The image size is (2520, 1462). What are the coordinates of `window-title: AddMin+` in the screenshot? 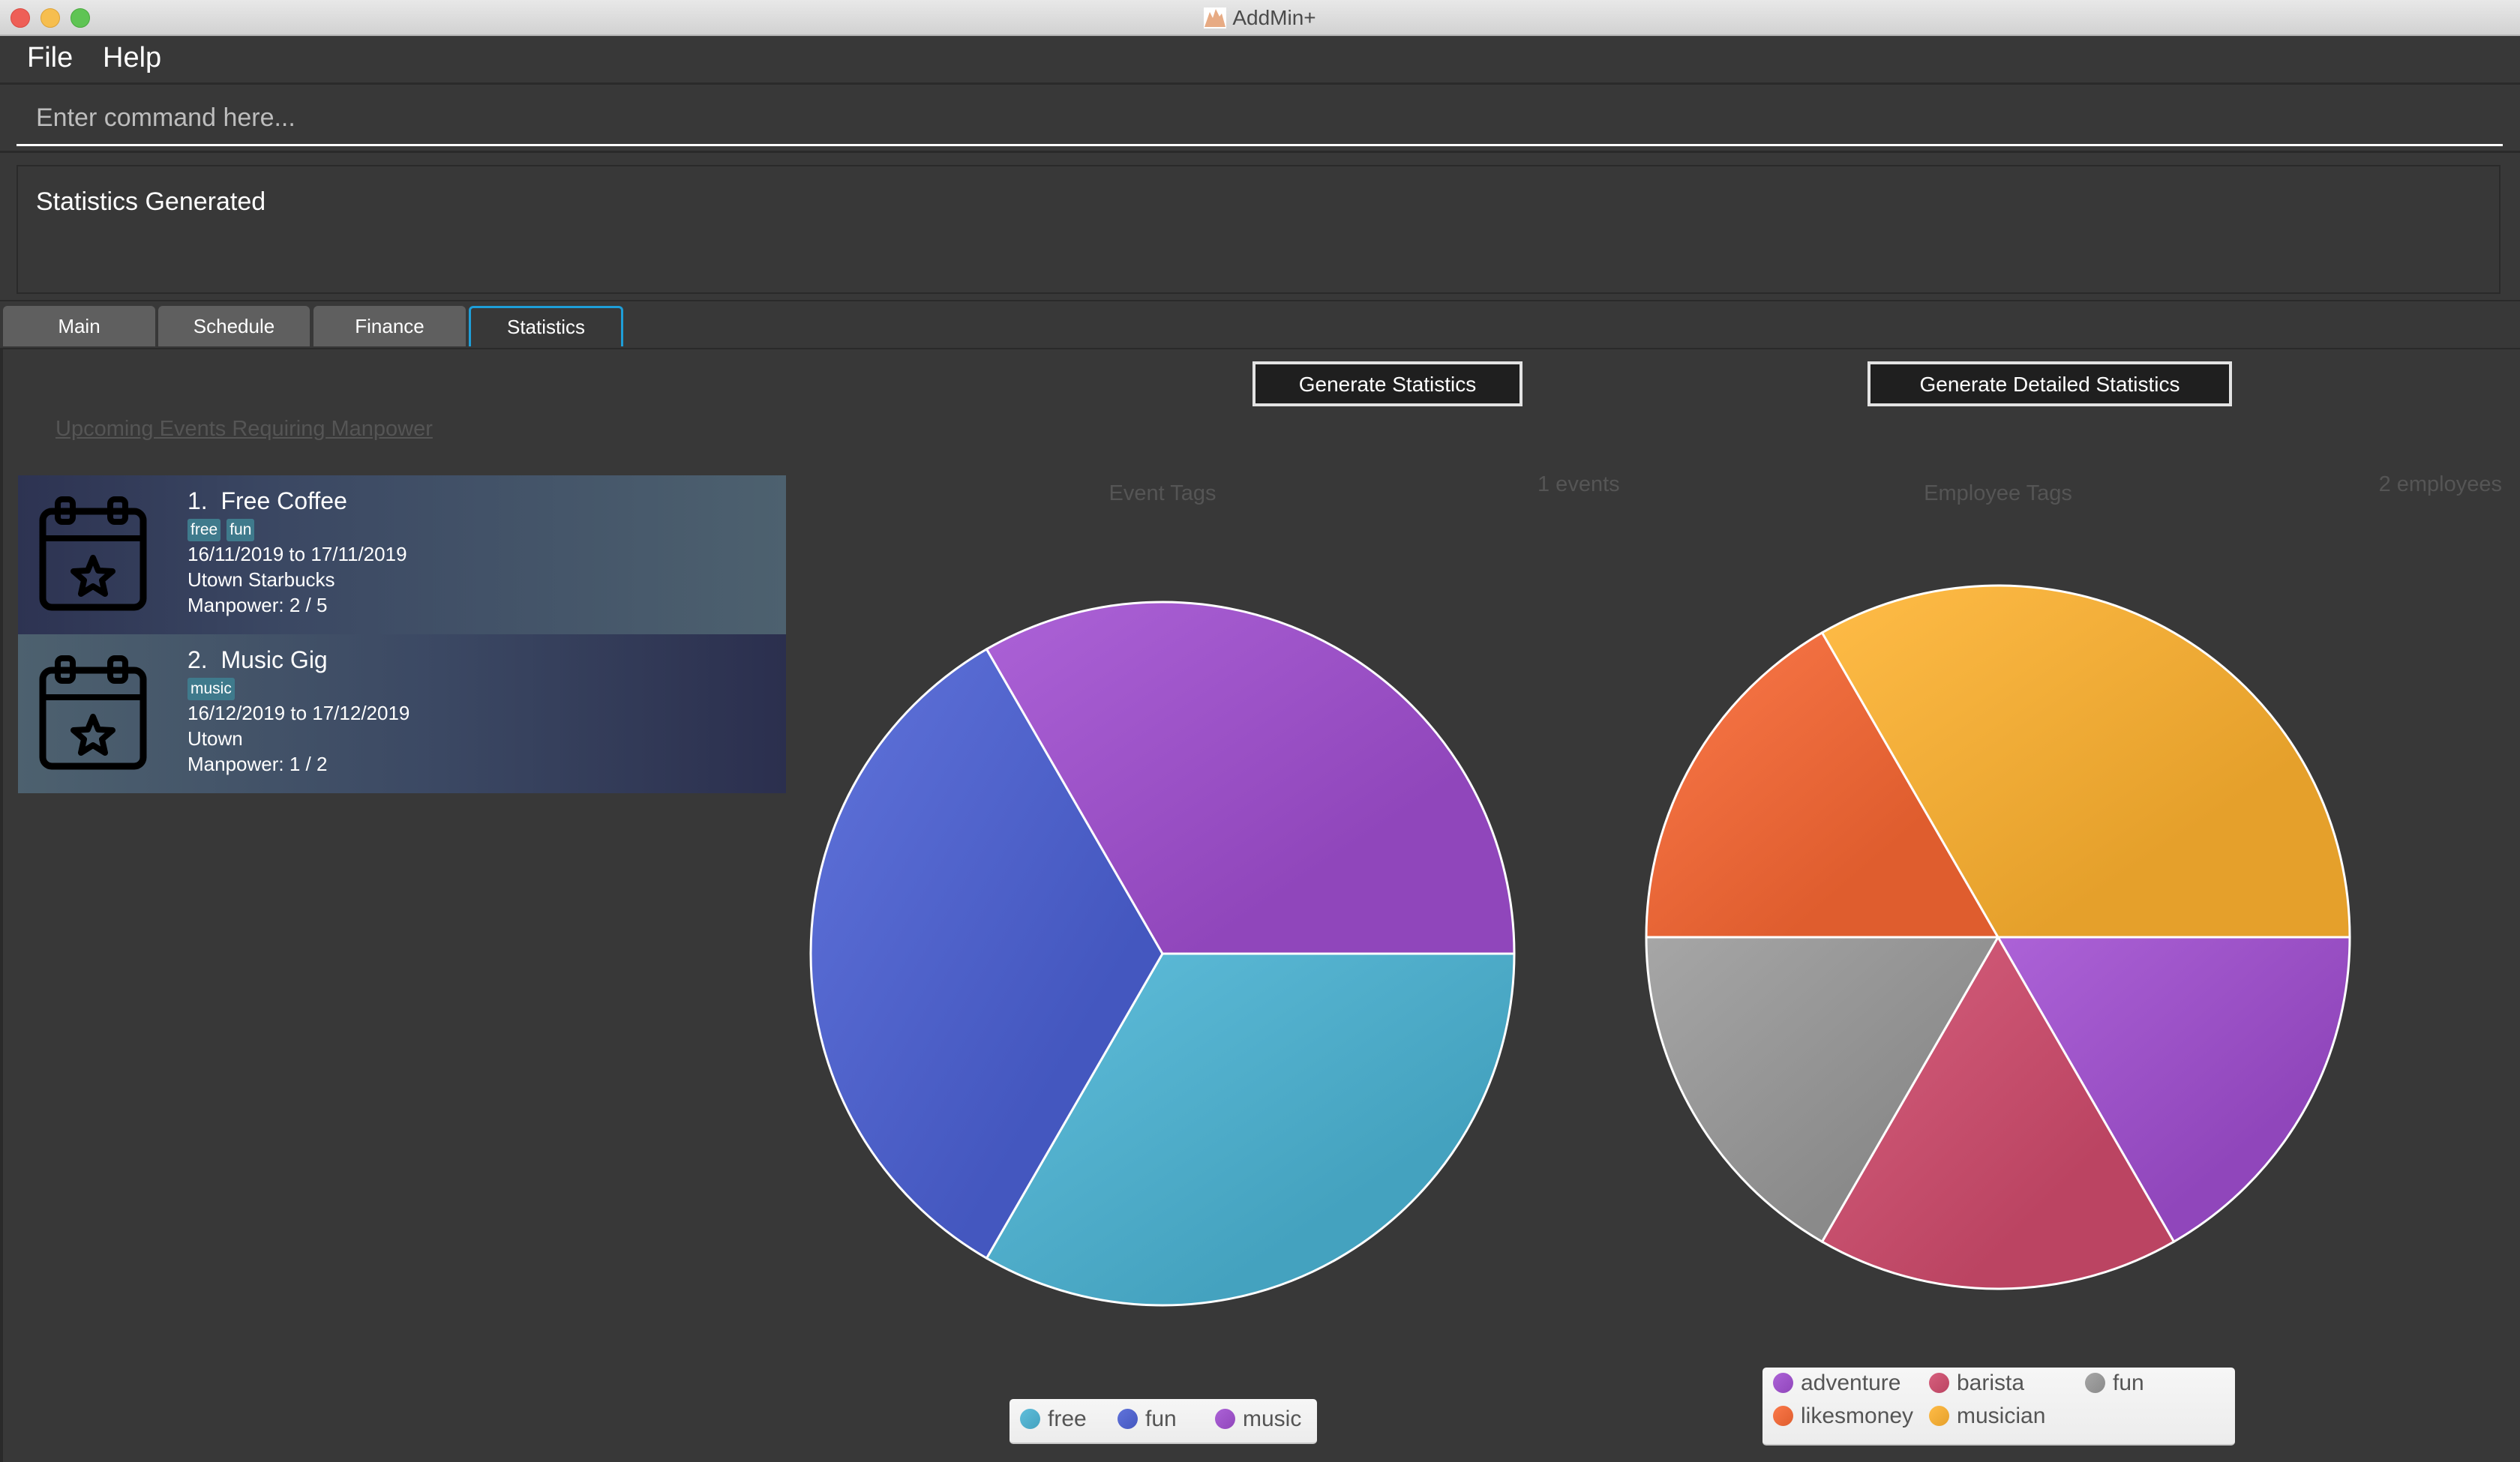 It's located at (1260, 18).